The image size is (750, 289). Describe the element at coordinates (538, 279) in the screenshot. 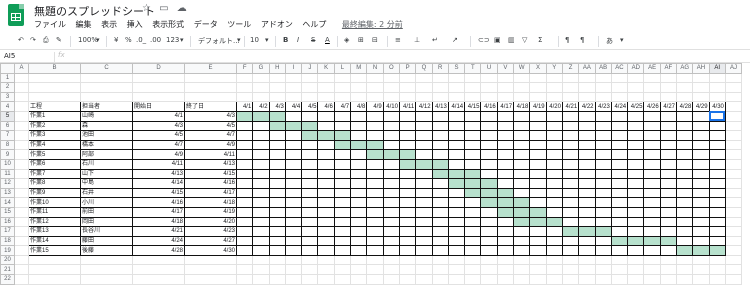

I see `cell-X22` at that location.